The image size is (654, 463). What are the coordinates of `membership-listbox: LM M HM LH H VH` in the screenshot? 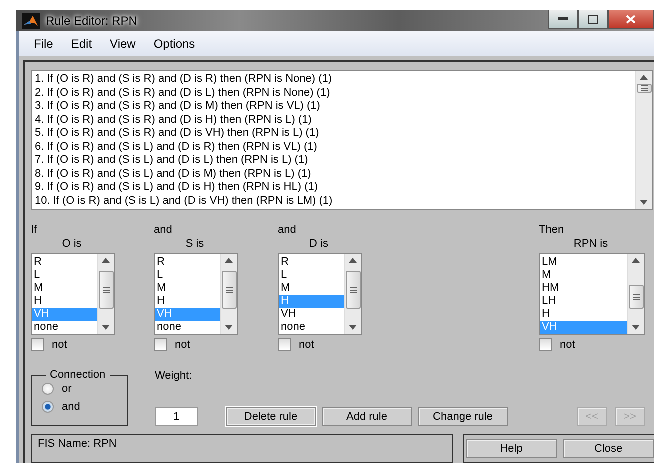 It's located at (592, 294).